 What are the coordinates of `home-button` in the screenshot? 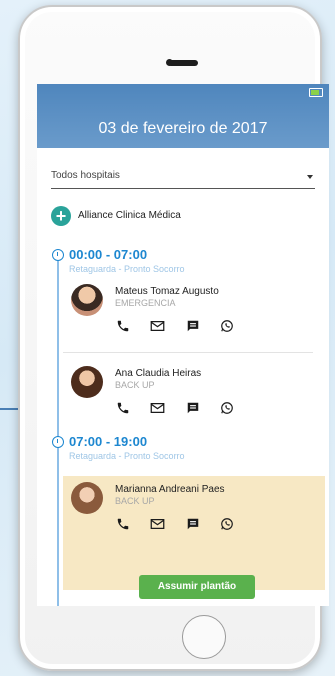 It's located at (204, 637).